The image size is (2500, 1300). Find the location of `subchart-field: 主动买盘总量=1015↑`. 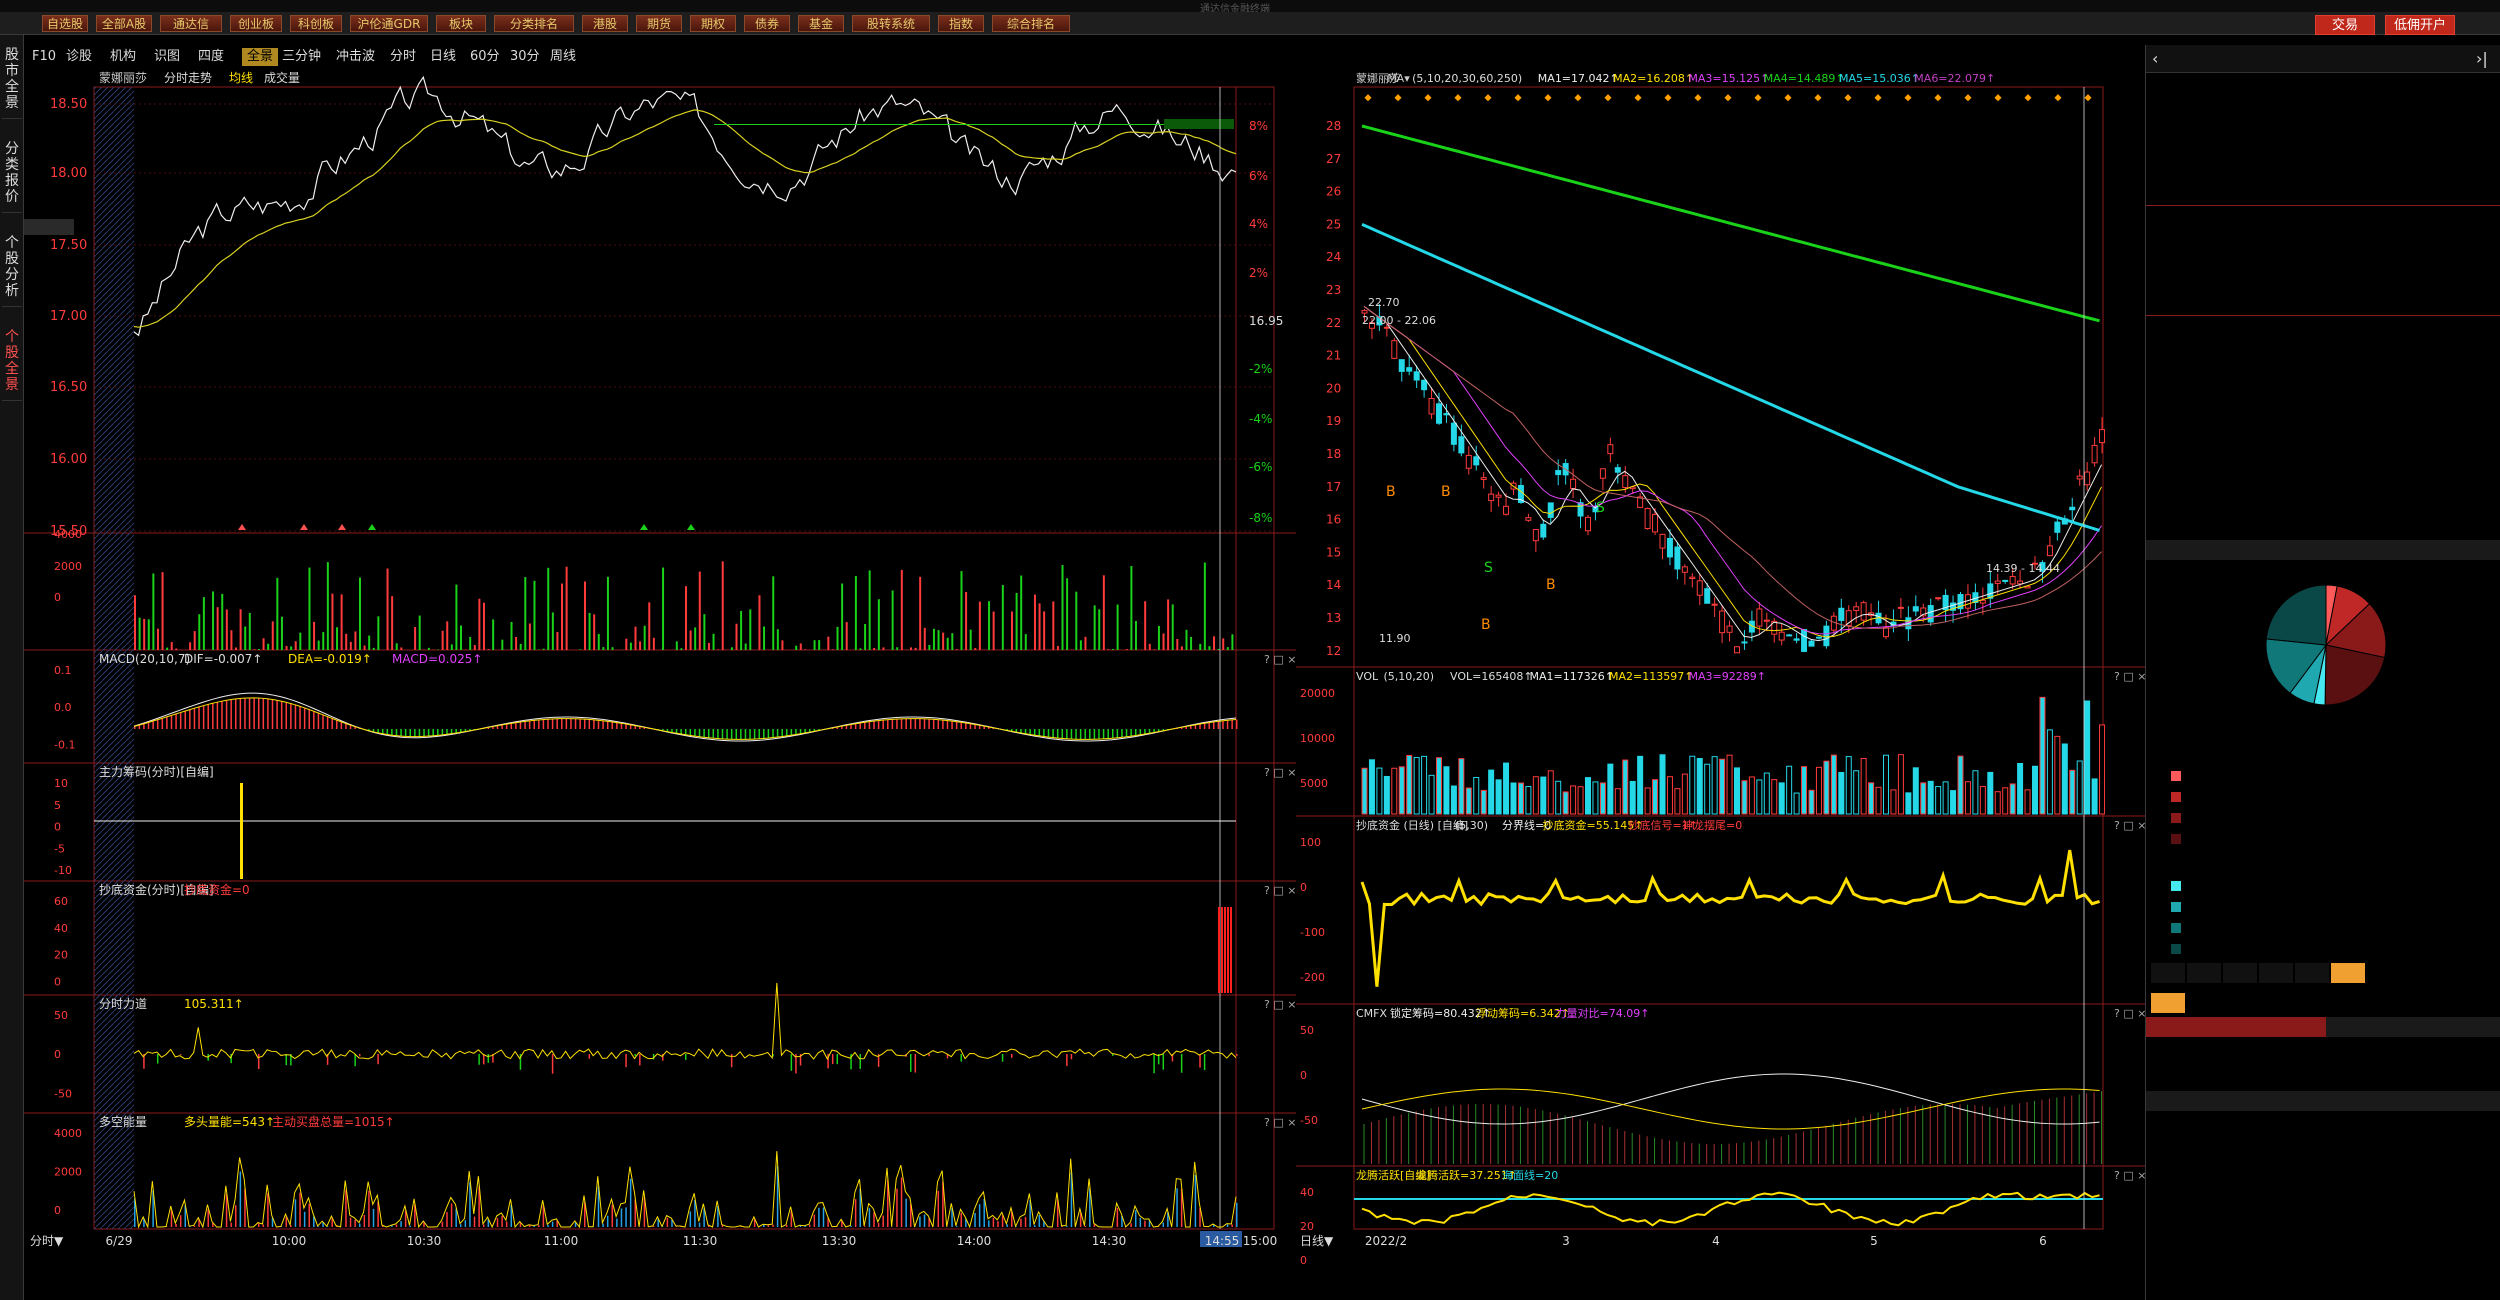

subchart-field: 主动买盘总量=1015↑ is located at coordinates (333, 1121).